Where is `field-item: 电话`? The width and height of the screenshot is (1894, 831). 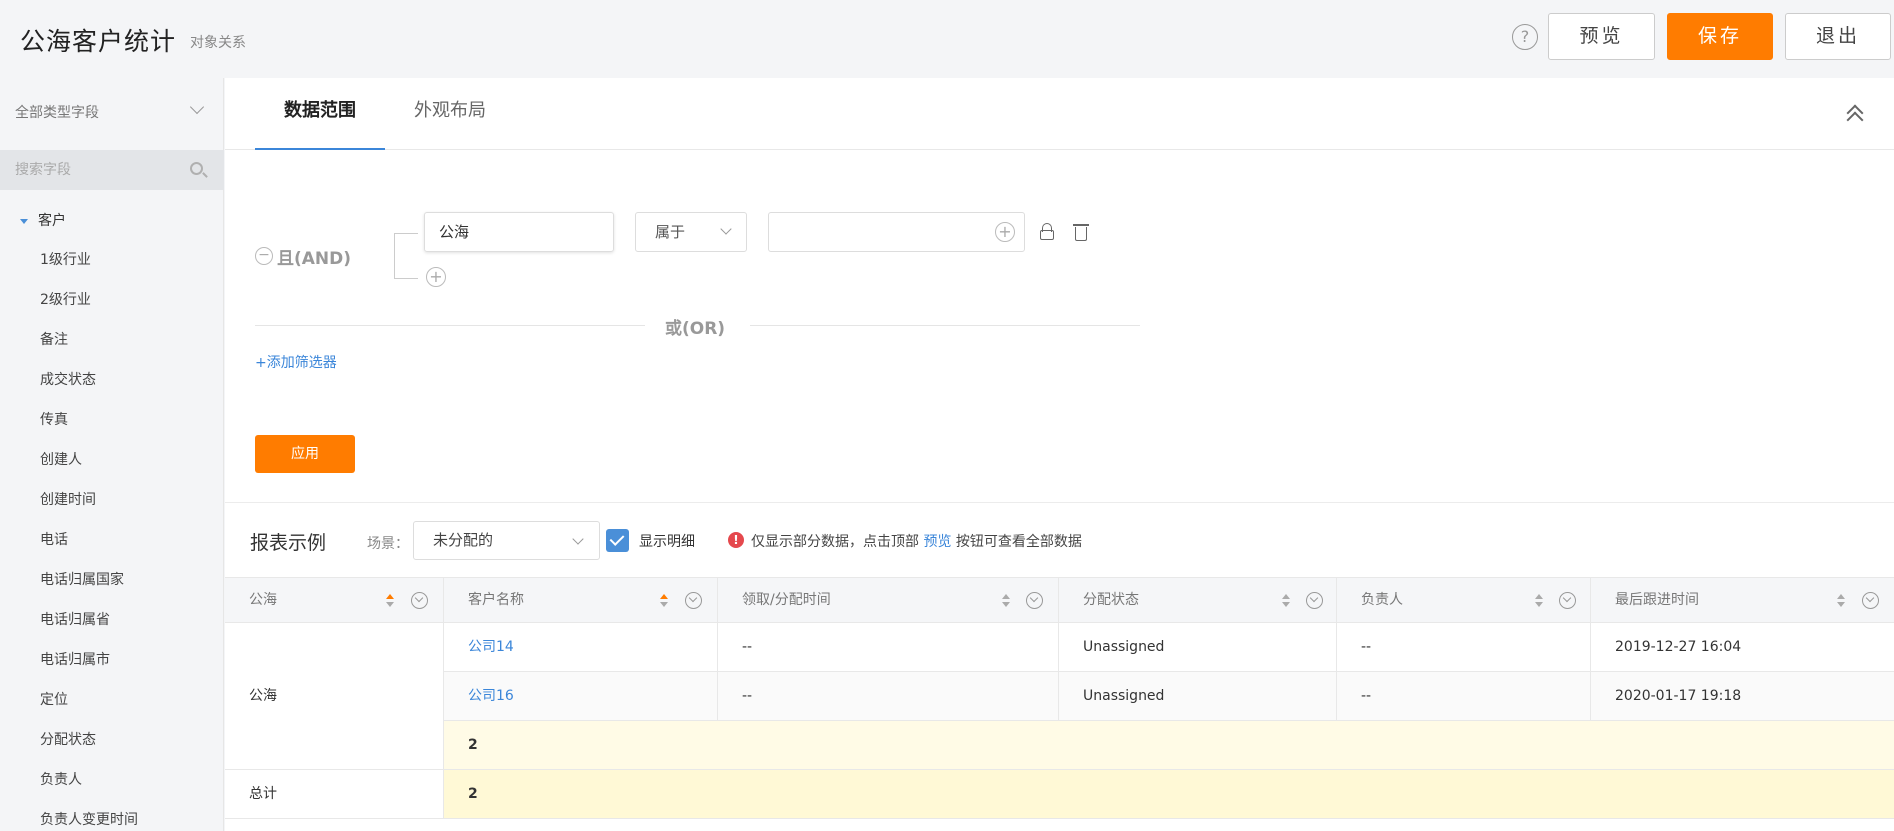 field-item: 电话 is located at coordinates (89, 540).